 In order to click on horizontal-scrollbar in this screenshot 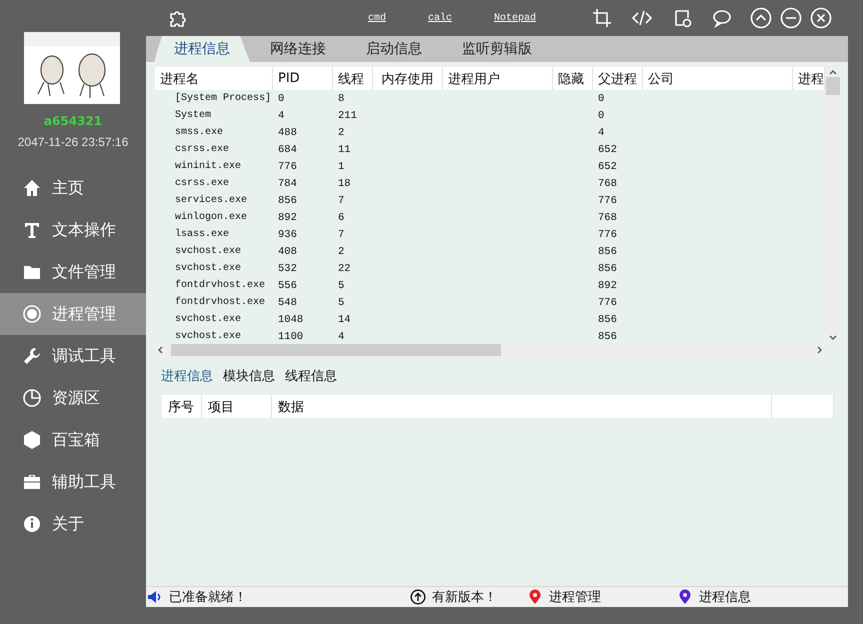, I will do `click(490, 350)`.